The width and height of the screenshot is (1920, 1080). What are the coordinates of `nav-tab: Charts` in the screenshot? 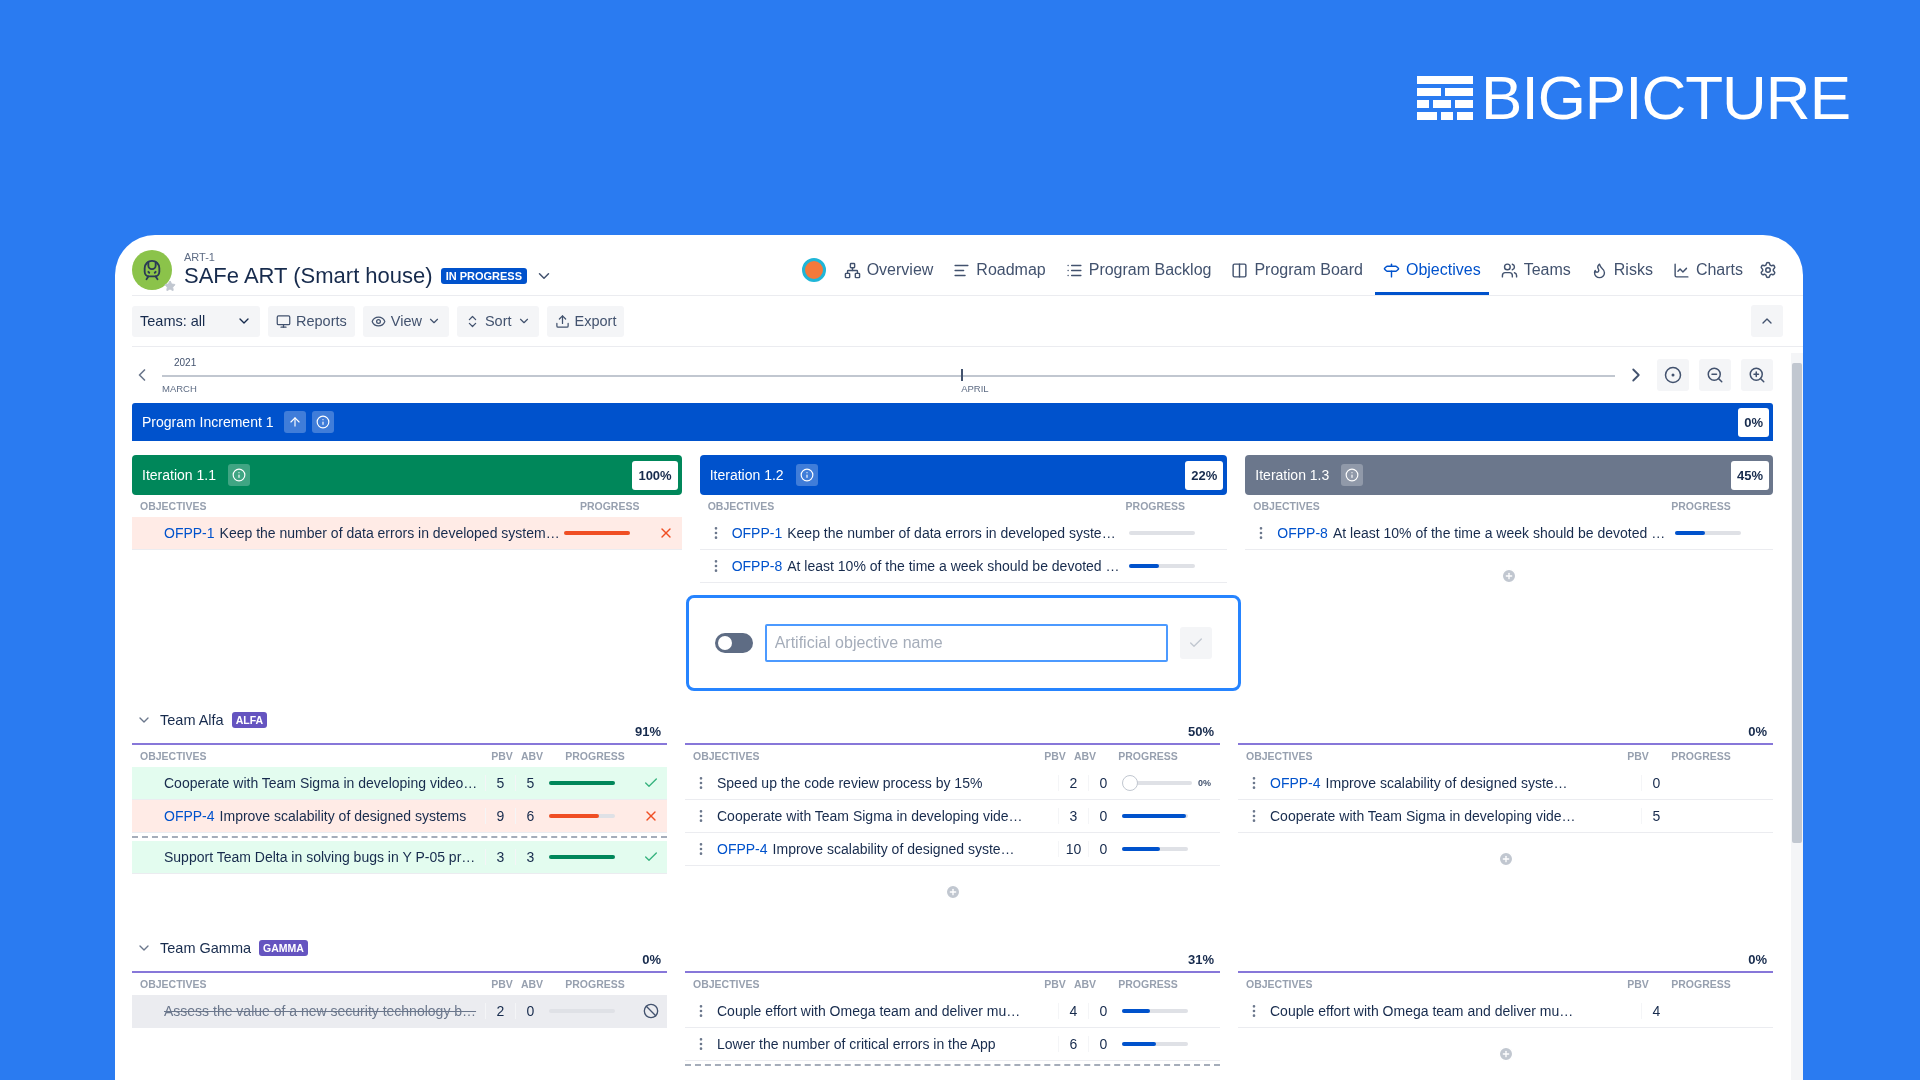 It's located at (1707, 270).